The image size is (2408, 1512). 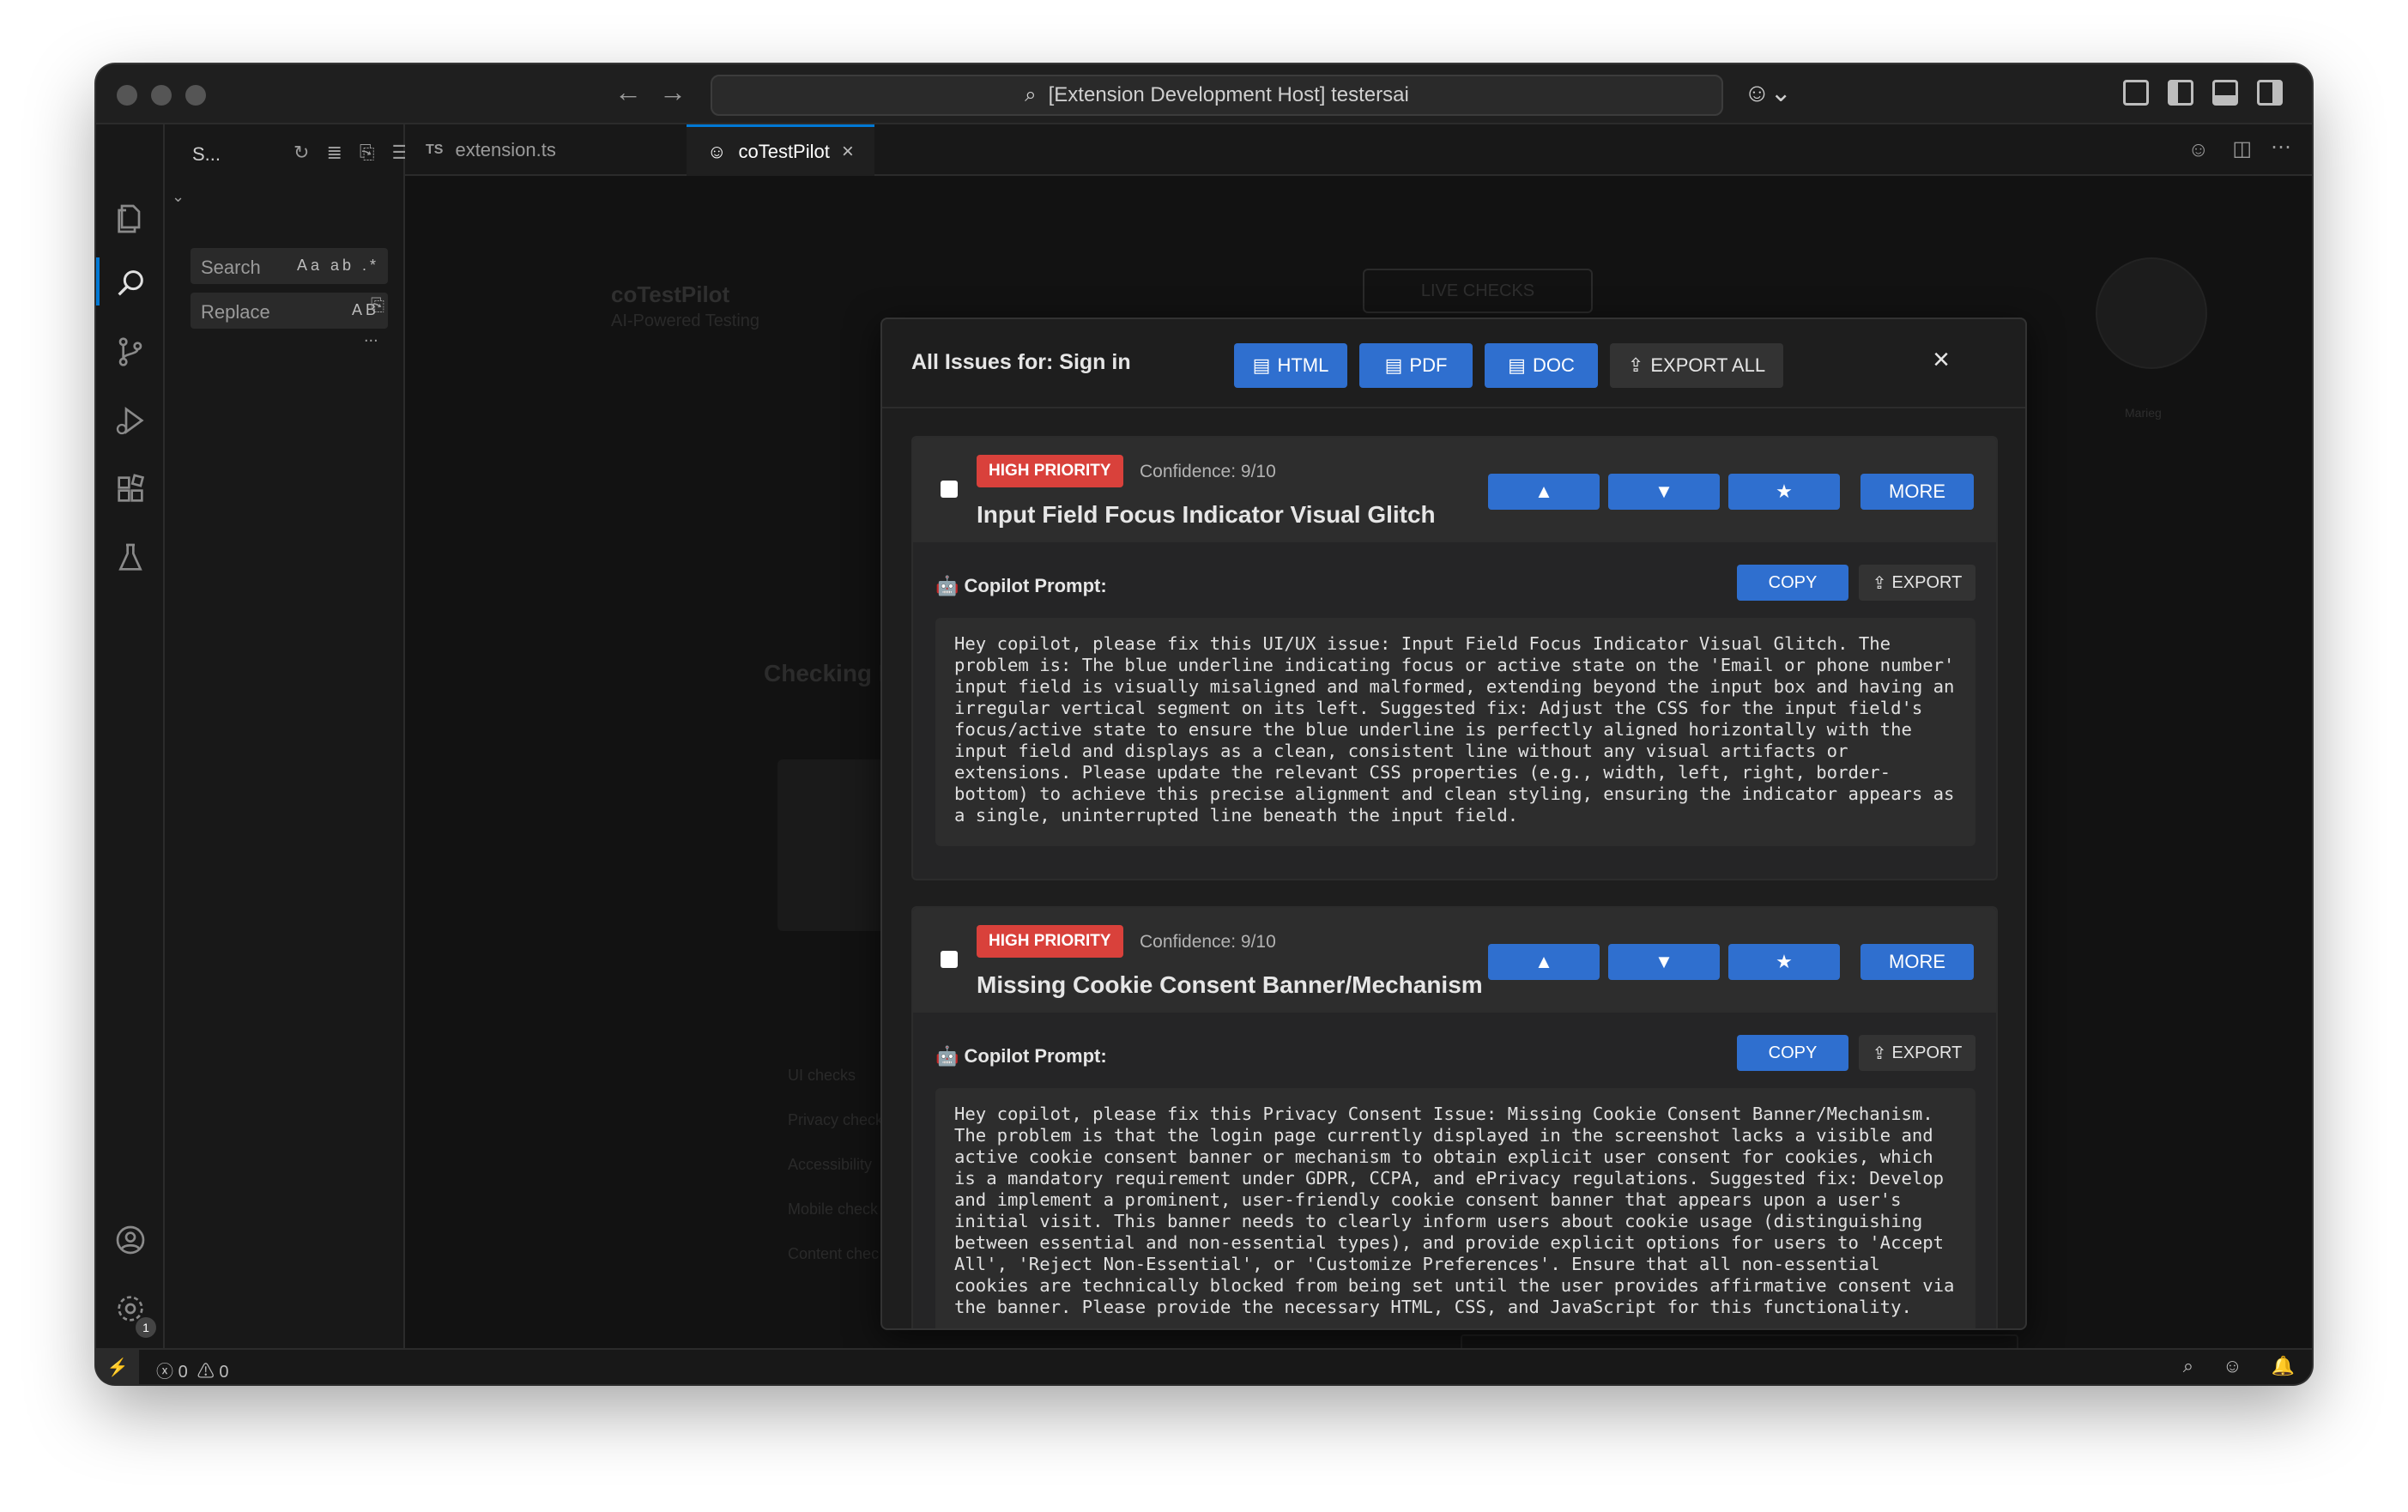 I want to click on run-debug-icon, so click(x=130, y=420).